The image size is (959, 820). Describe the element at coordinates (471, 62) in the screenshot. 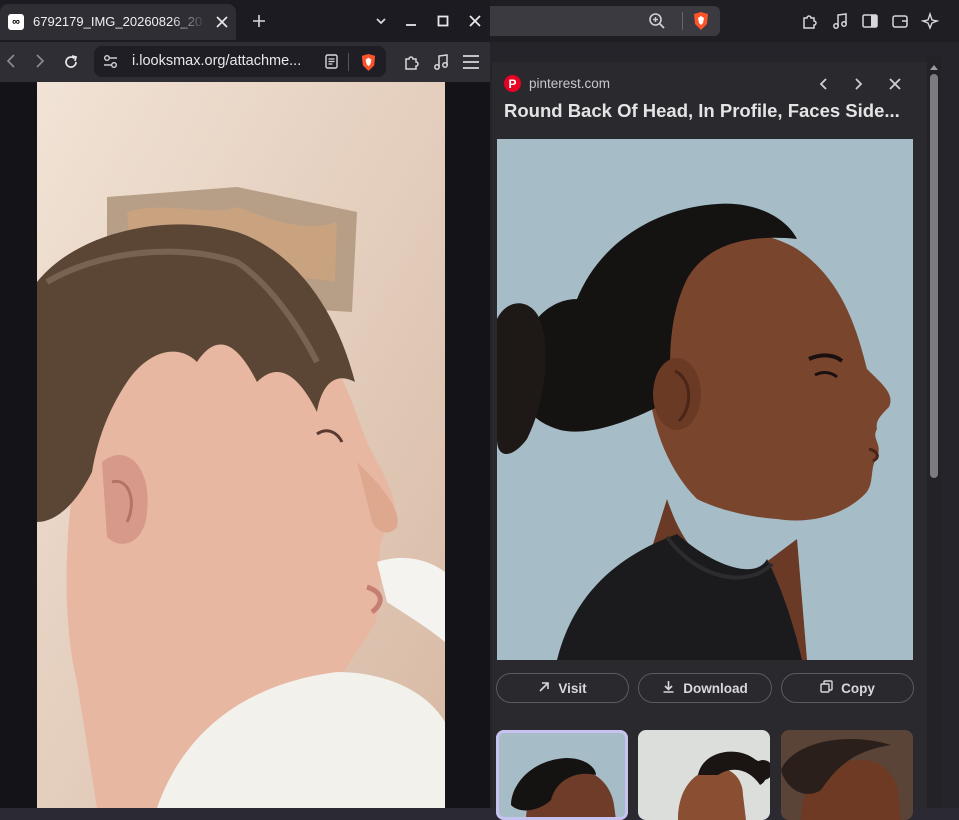

I see `menu-icon` at that location.